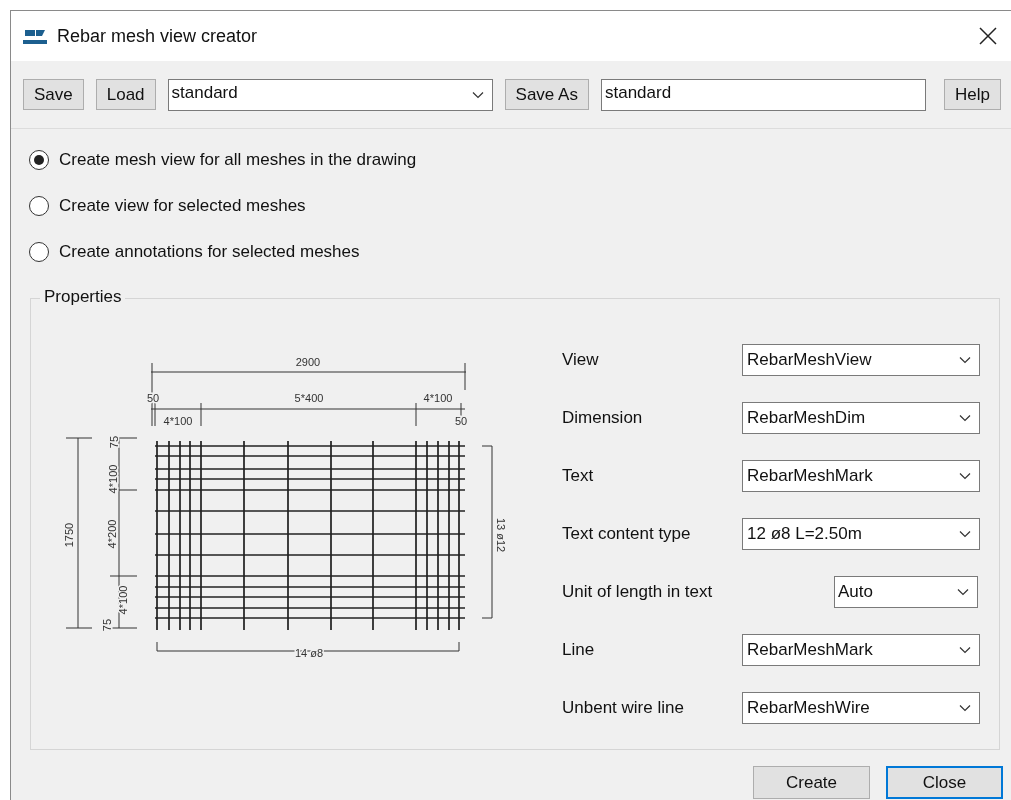 The image size is (1011, 800). I want to click on field-label: Text content type, so click(627, 534).